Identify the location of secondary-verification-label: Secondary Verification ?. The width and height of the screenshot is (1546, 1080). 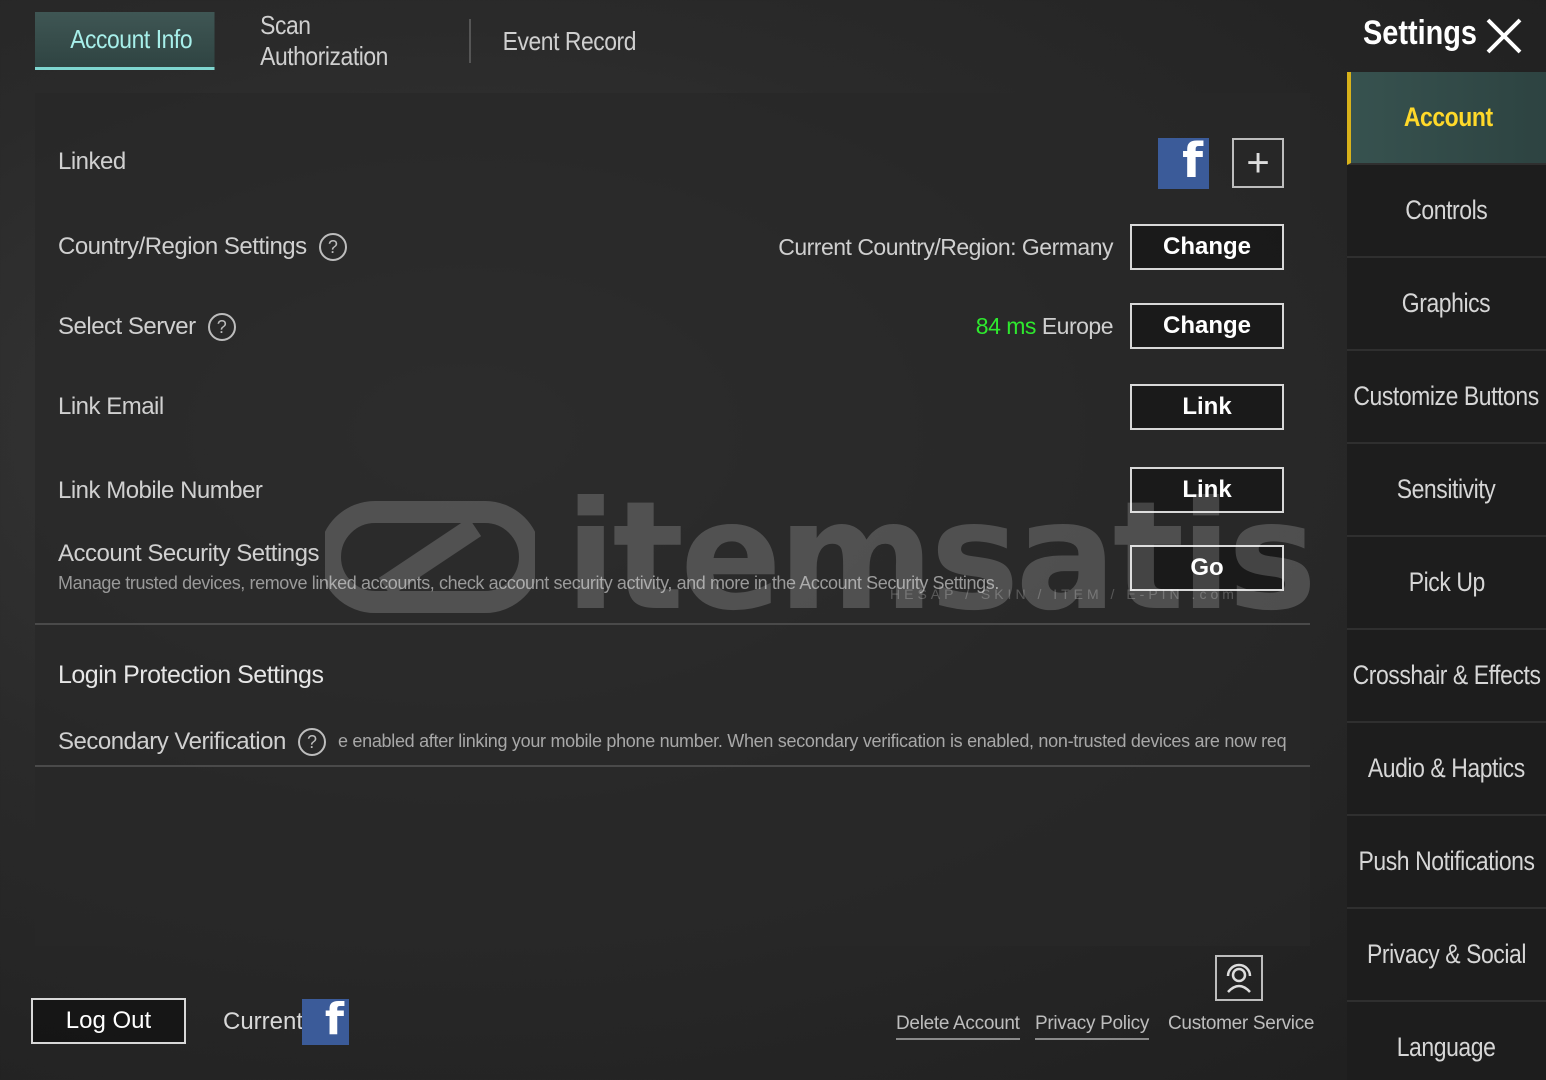
(192, 742).